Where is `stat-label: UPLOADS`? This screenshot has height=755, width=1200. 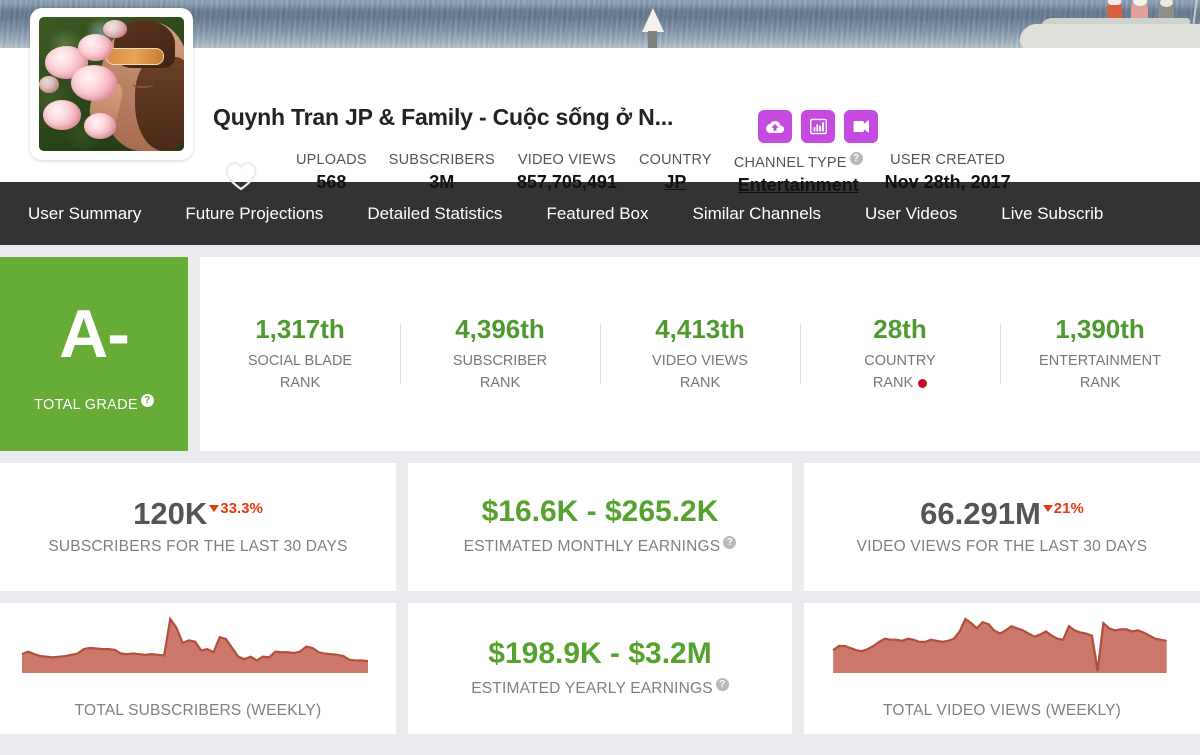
stat-label: UPLOADS is located at coordinates (331, 160).